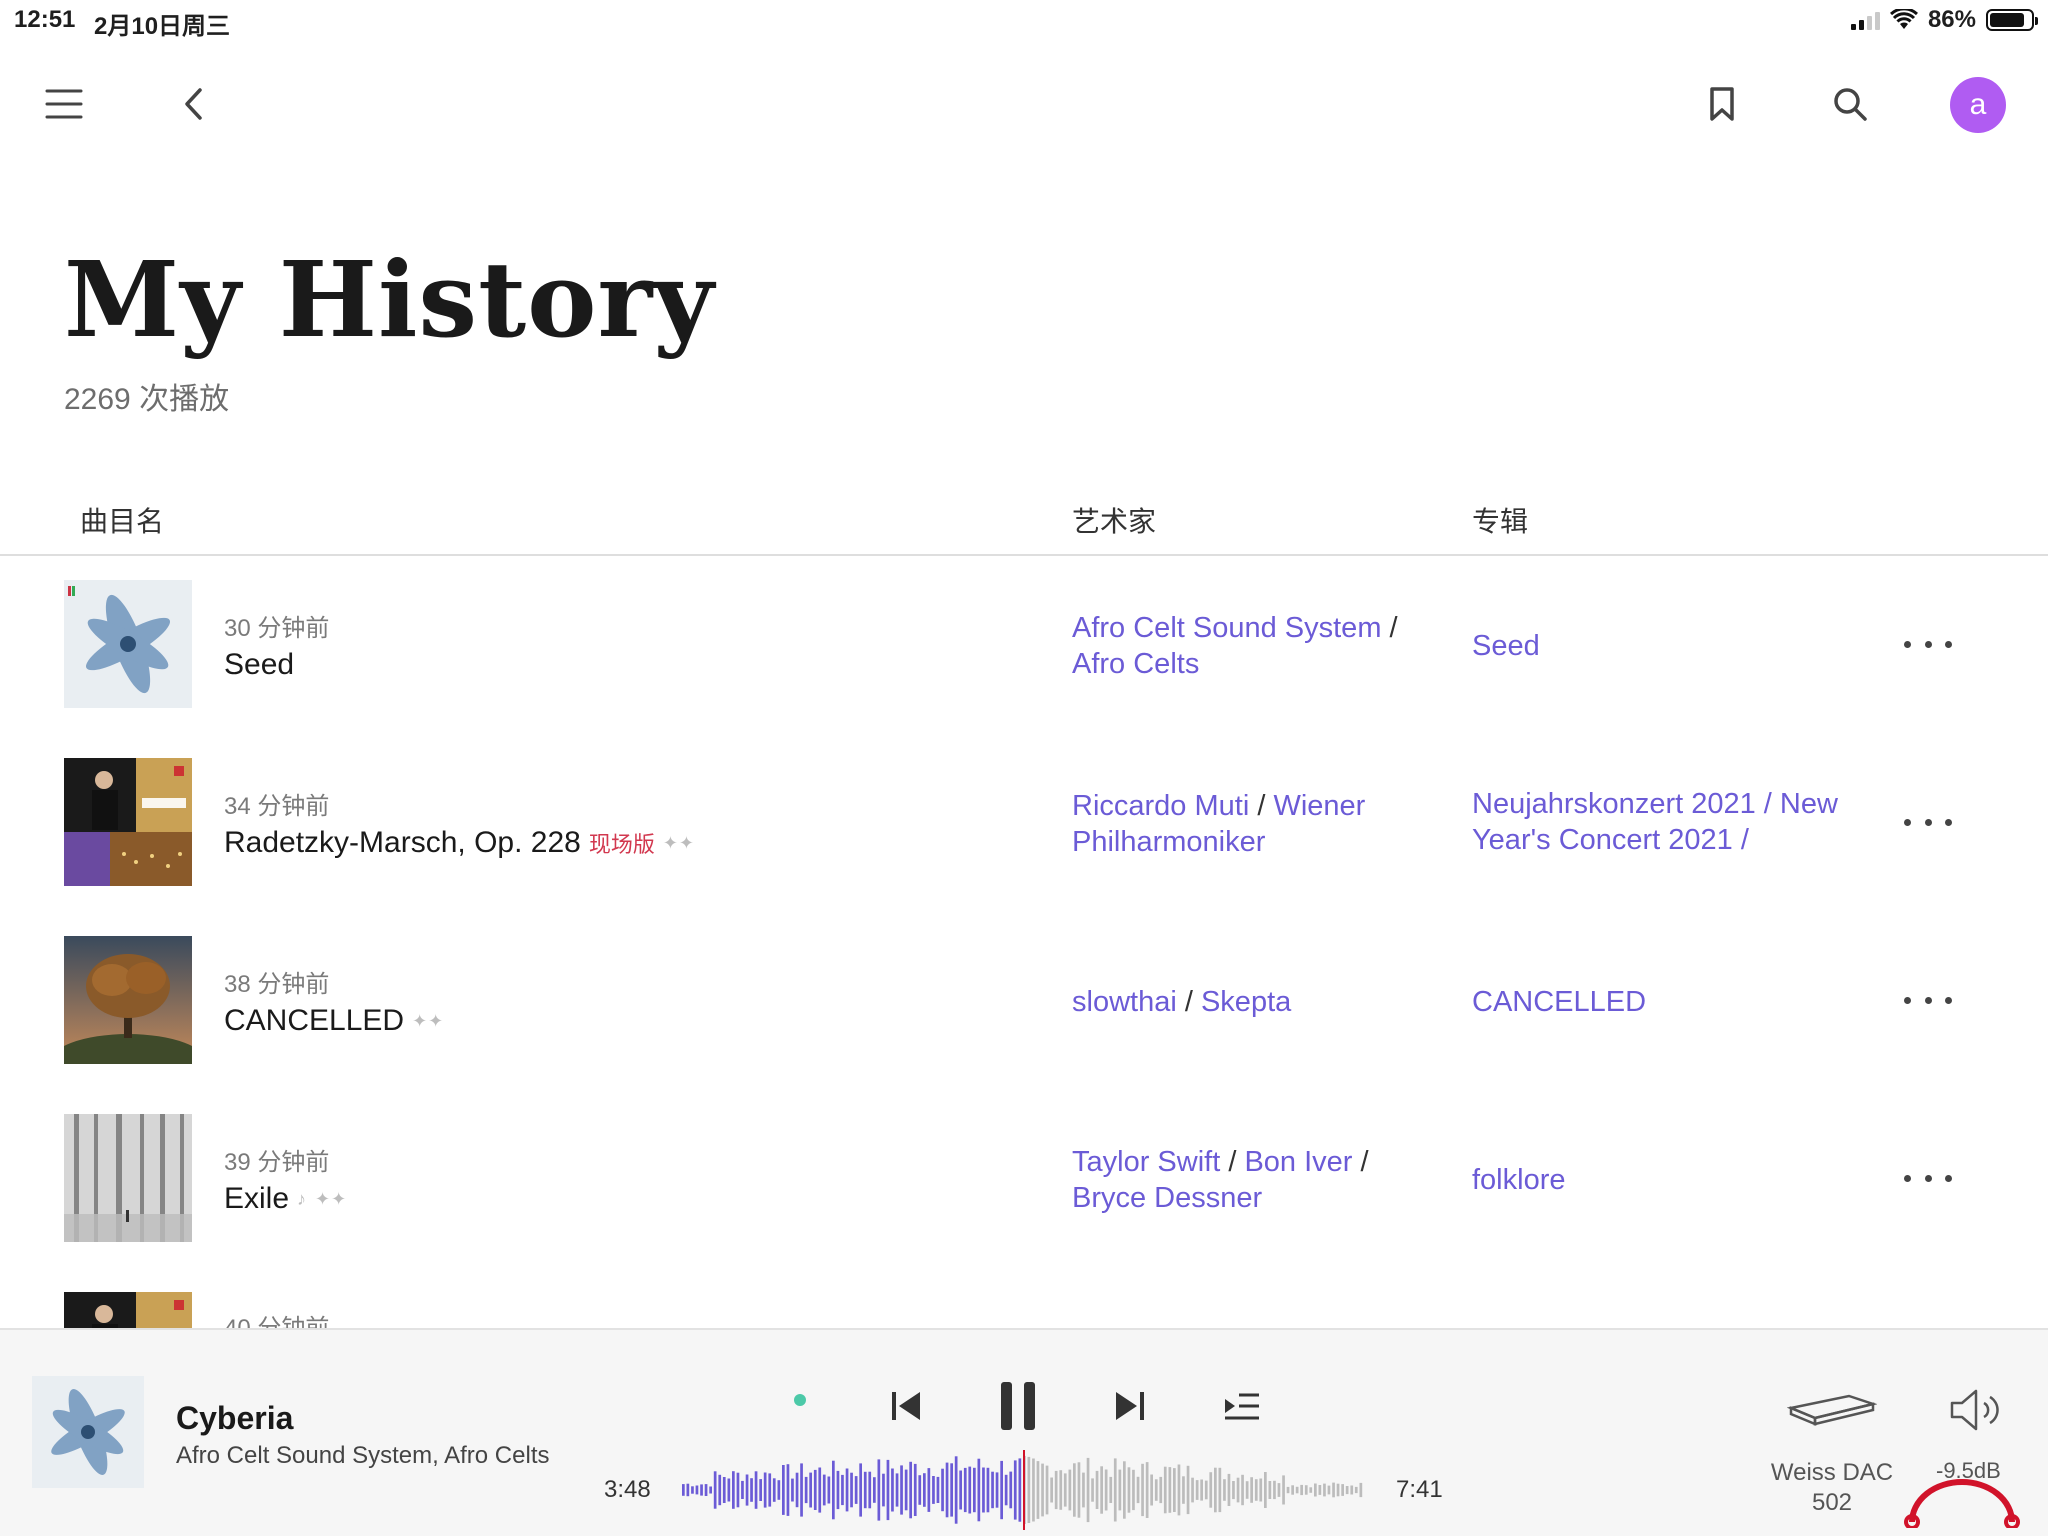 This screenshot has height=1536, width=2048. I want to click on battery-icon, so click(2012, 20).